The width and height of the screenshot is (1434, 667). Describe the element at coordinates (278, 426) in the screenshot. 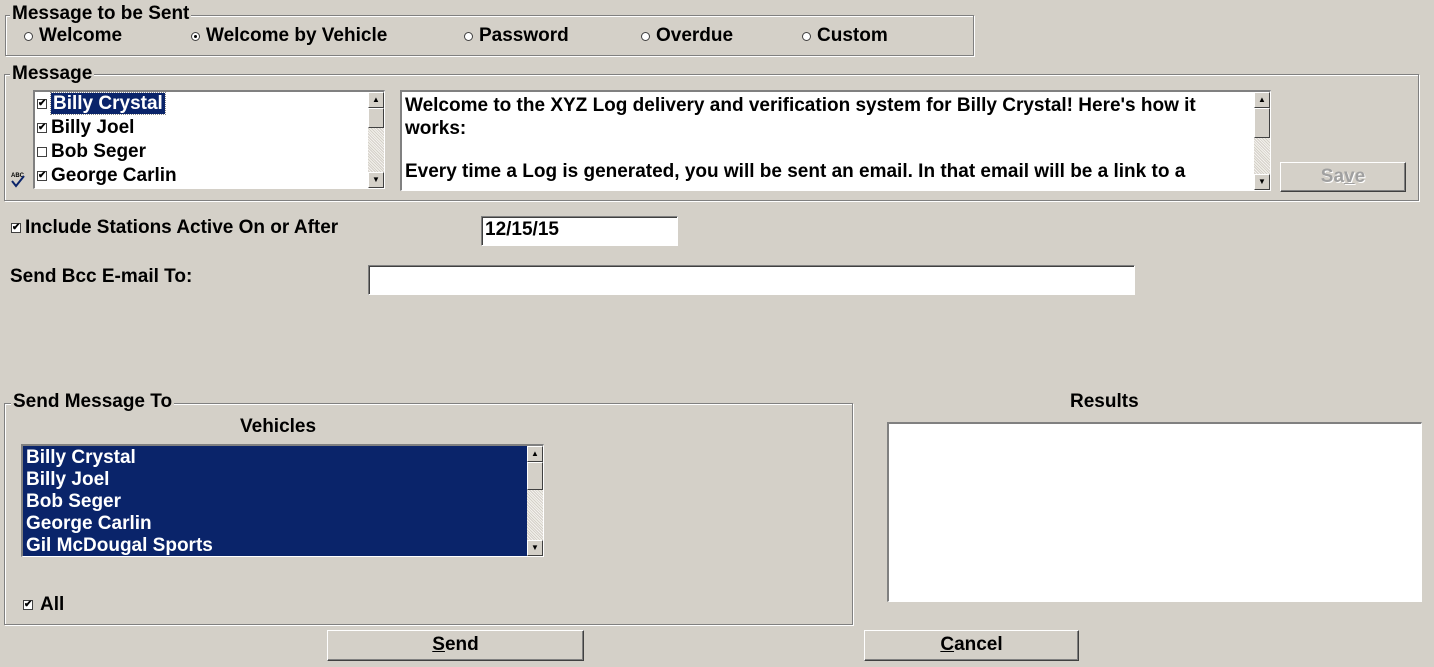

I see `vehicles-header: Vehicles` at that location.